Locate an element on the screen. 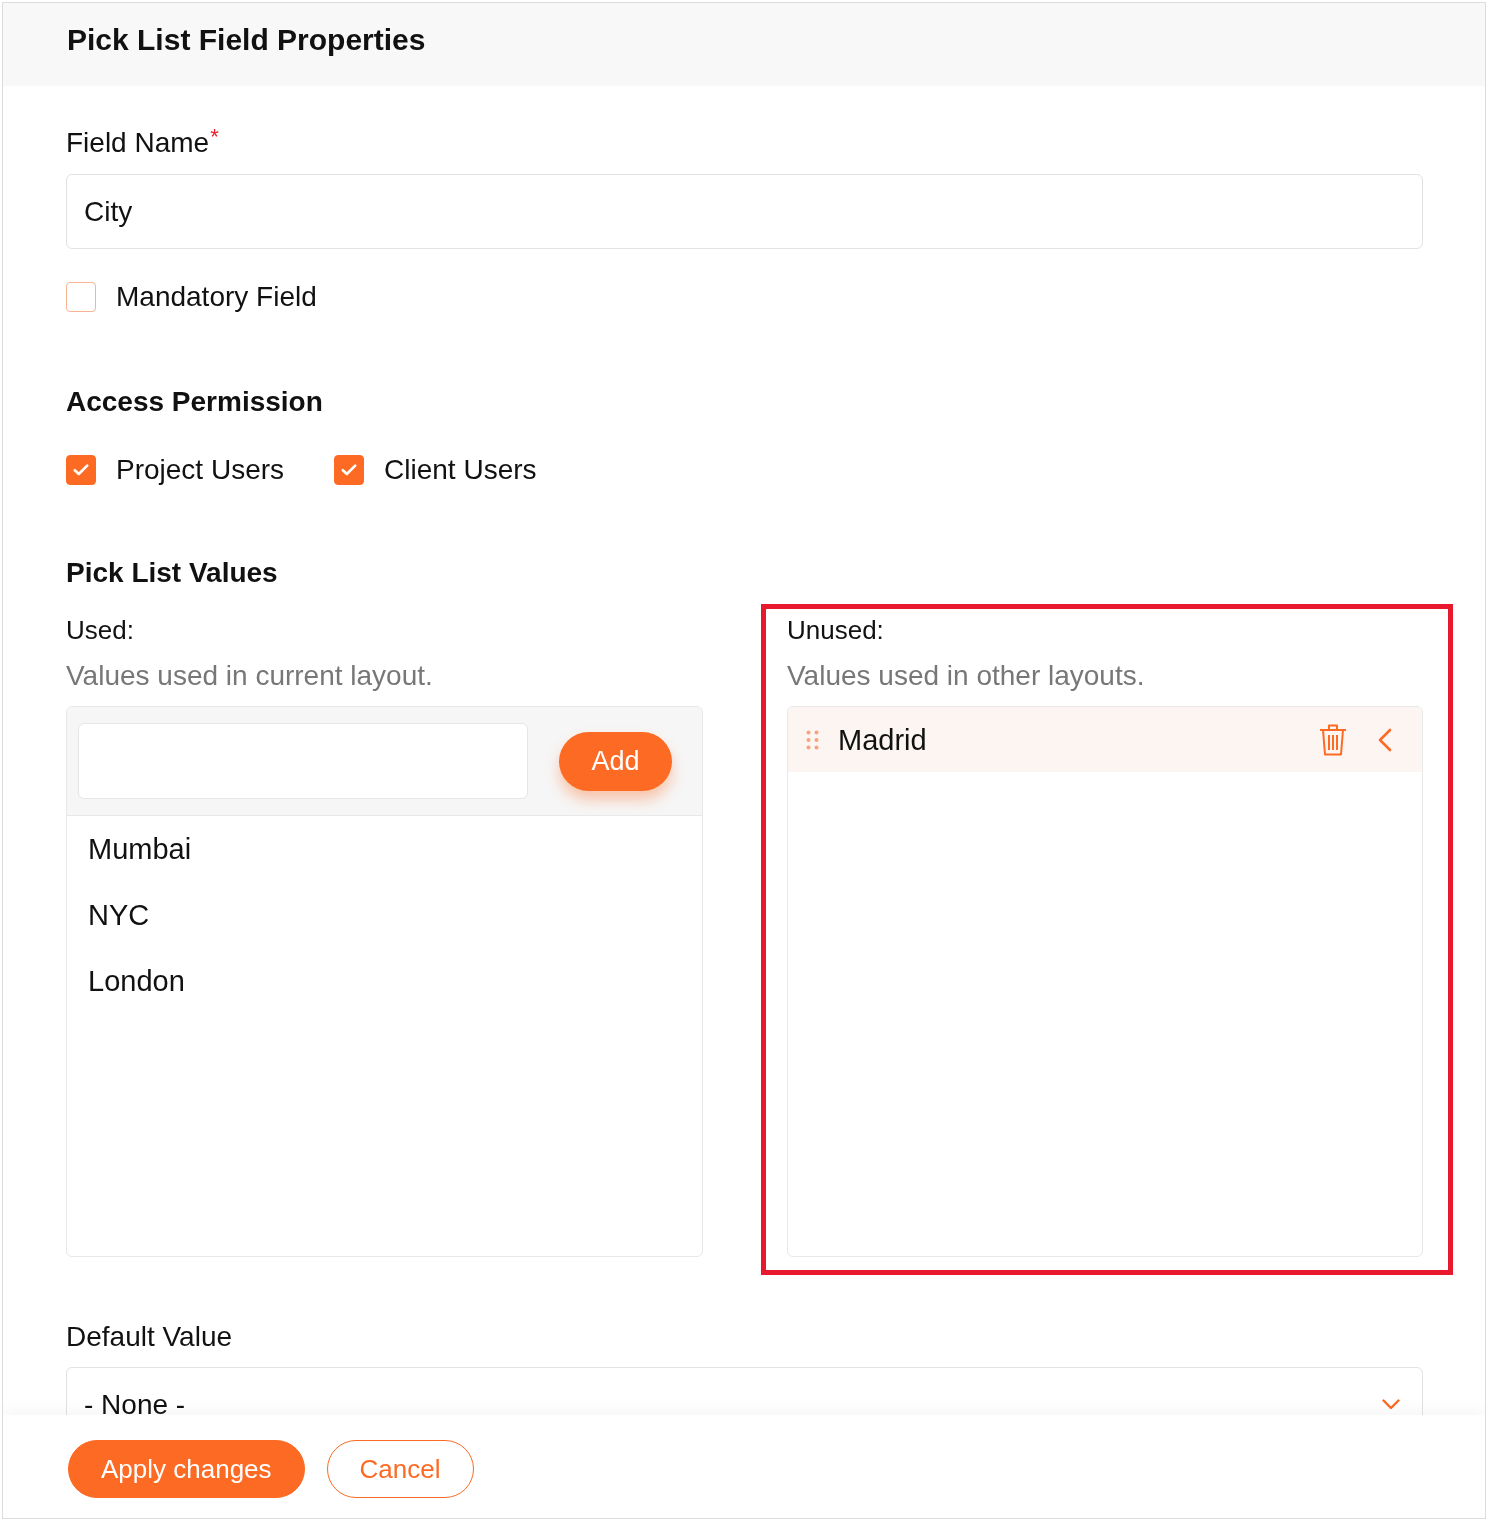  field-name-input: City is located at coordinates (744, 211).